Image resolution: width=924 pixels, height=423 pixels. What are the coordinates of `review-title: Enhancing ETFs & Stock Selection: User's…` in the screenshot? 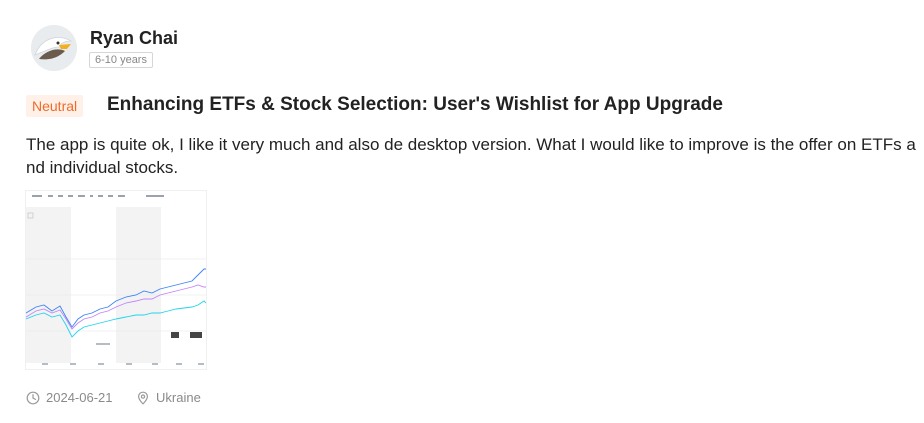 It's located at (415, 104).